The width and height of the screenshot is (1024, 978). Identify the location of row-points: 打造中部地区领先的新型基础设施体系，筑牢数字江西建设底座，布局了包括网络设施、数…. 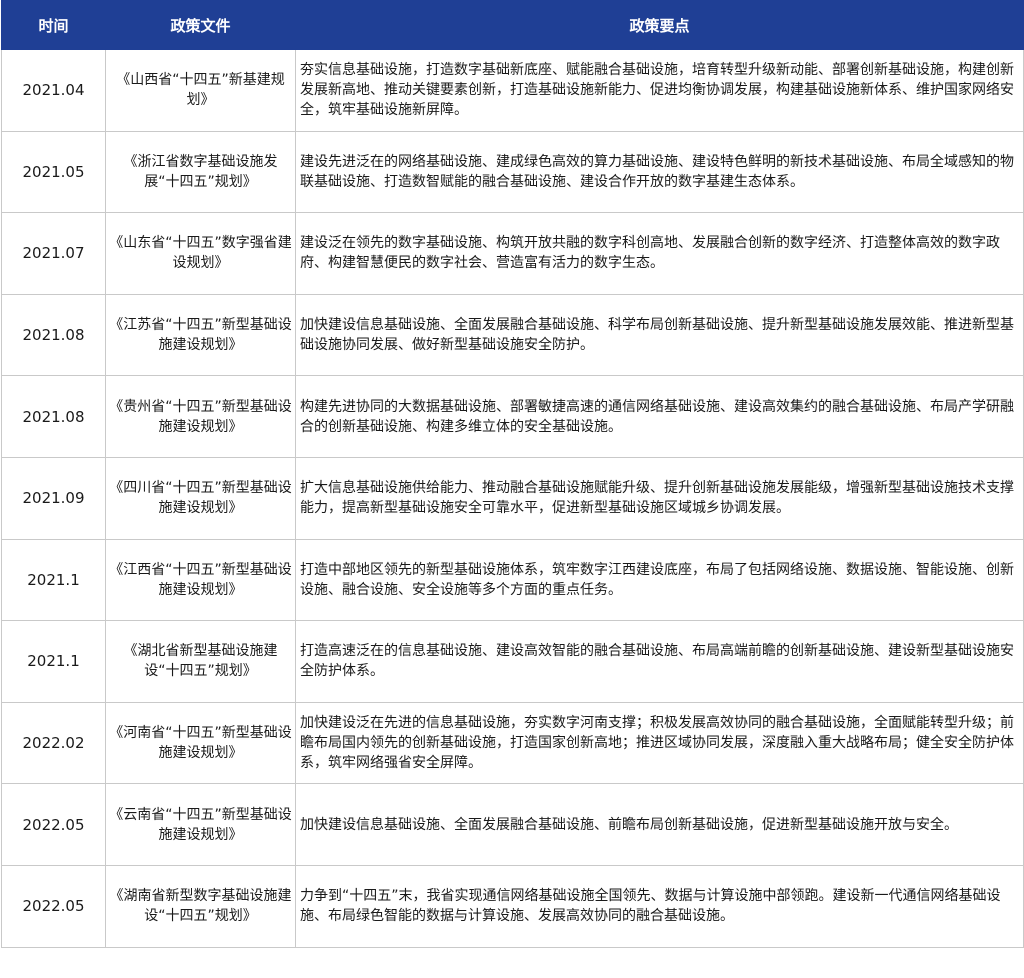
(659, 580).